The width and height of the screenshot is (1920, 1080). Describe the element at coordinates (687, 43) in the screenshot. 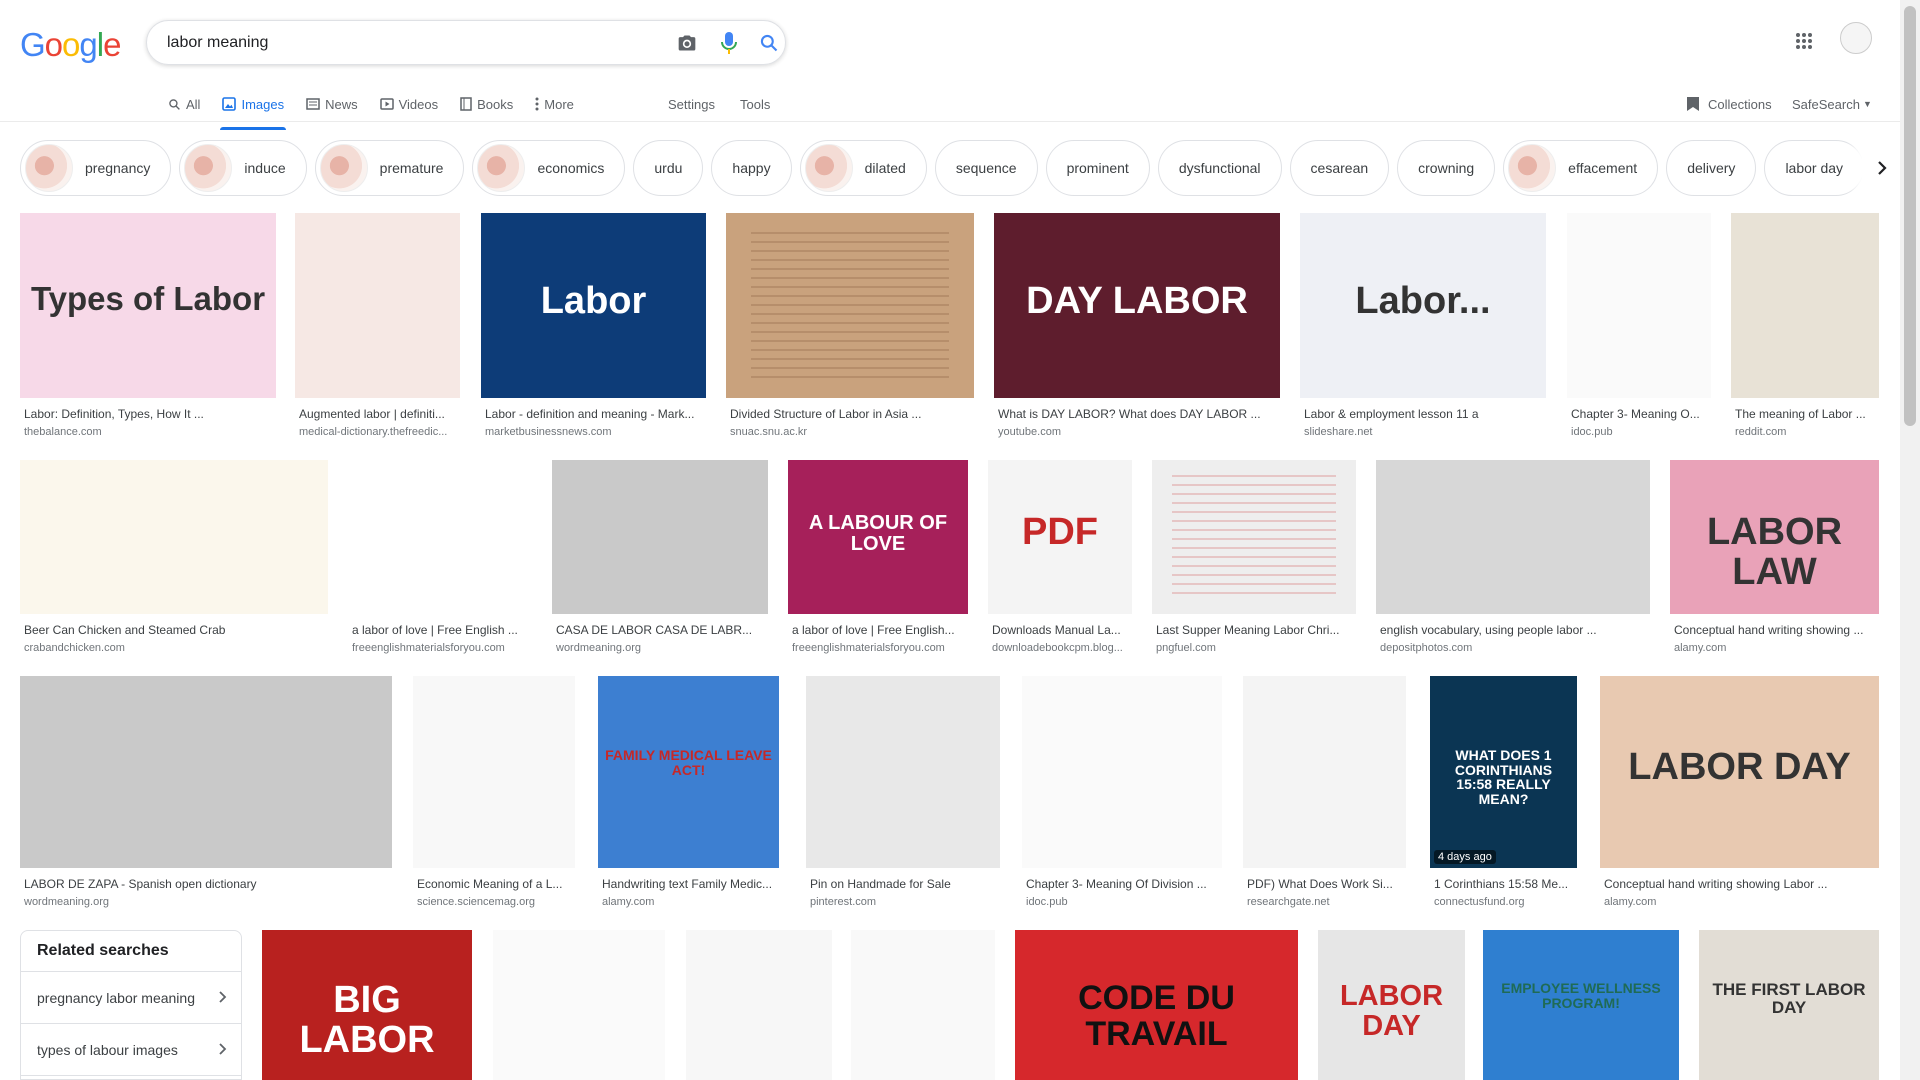

I see `camera-icon` at that location.